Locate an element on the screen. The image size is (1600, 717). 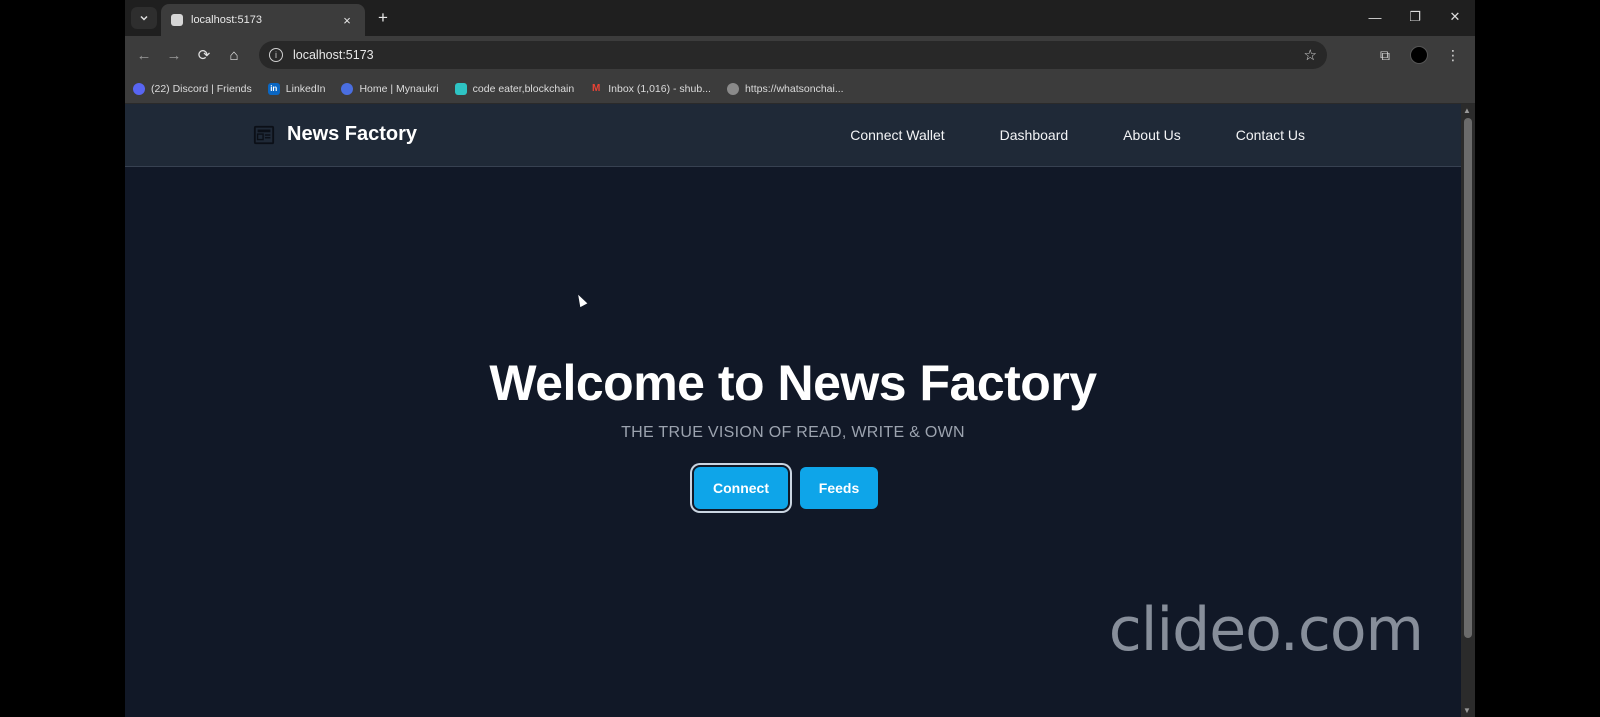
linkedin-icon: in is located at coordinates (273, 88).